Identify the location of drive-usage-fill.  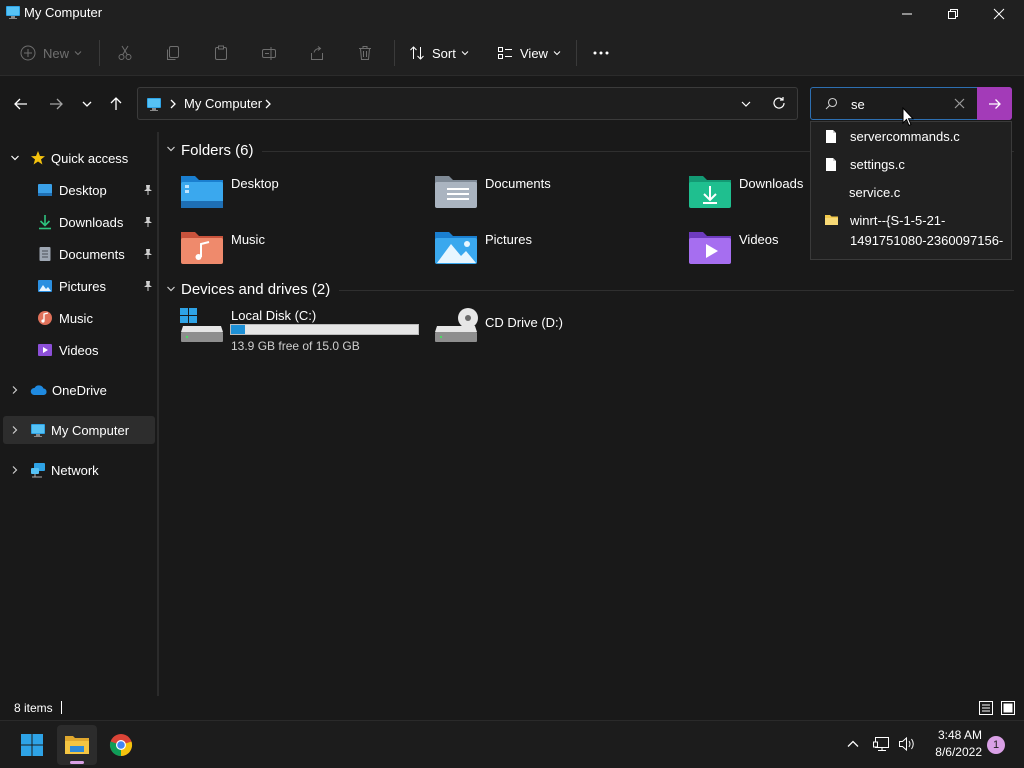
(238, 329).